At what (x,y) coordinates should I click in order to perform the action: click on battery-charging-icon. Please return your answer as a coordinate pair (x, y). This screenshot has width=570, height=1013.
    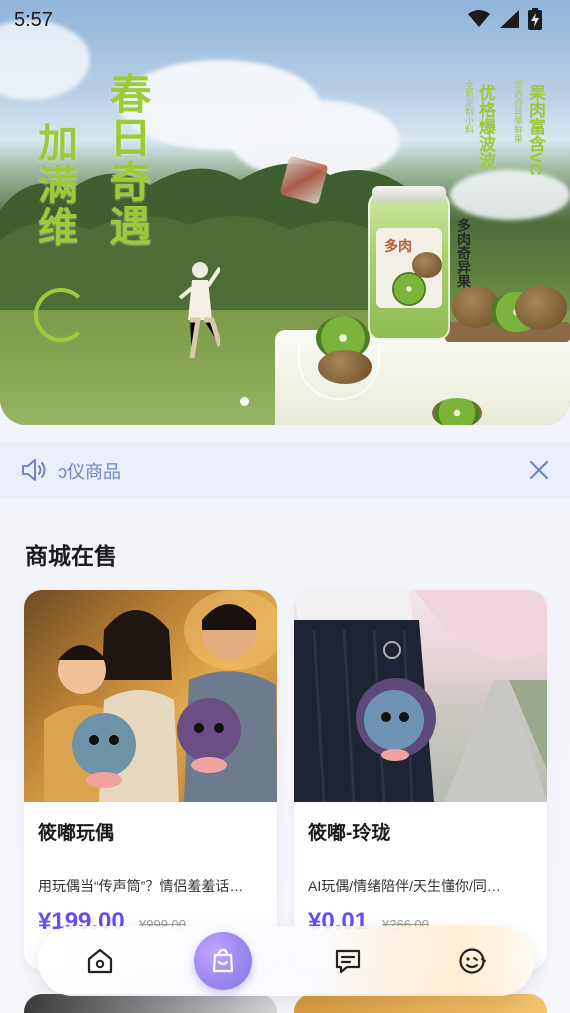
    Looking at the image, I should click on (535, 19).